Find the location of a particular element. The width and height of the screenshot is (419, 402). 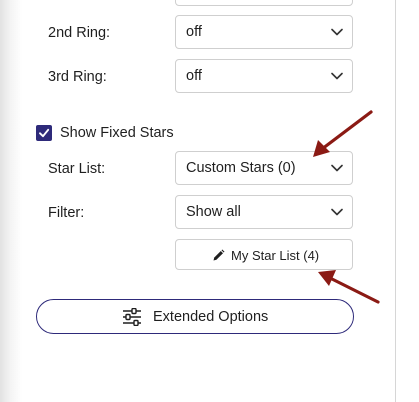

ring3-select-value: off is located at coordinates (194, 76).